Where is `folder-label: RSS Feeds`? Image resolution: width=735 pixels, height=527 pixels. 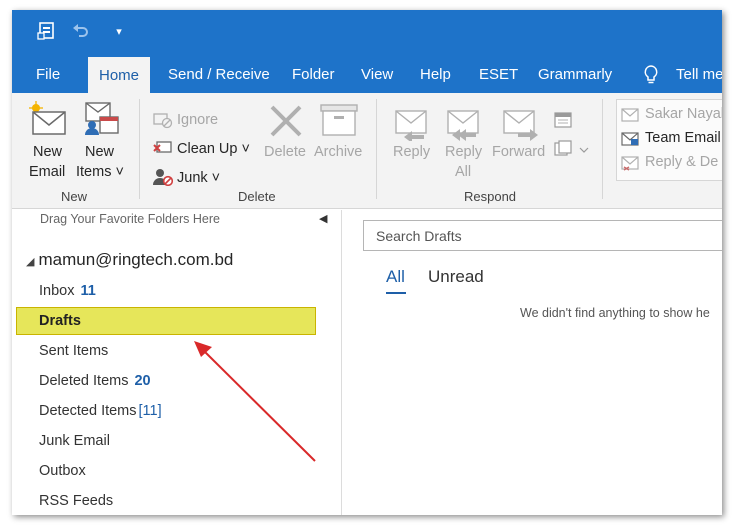 folder-label: RSS Feeds is located at coordinates (76, 501).